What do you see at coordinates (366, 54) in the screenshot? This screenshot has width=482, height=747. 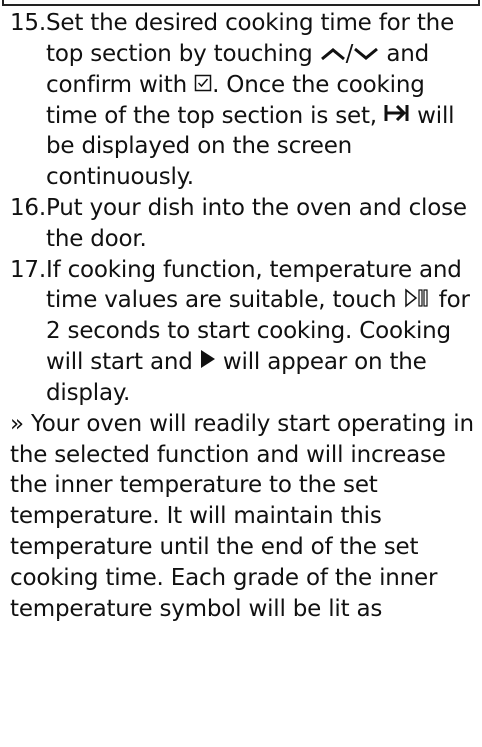 I see `chevron-down-icon` at bounding box center [366, 54].